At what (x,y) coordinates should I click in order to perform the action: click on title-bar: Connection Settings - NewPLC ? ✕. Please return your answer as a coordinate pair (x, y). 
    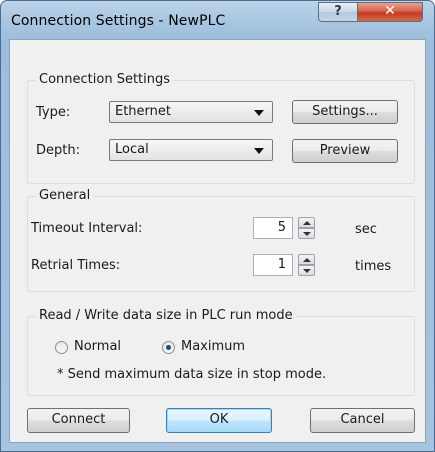
    Looking at the image, I should click on (217, 20).